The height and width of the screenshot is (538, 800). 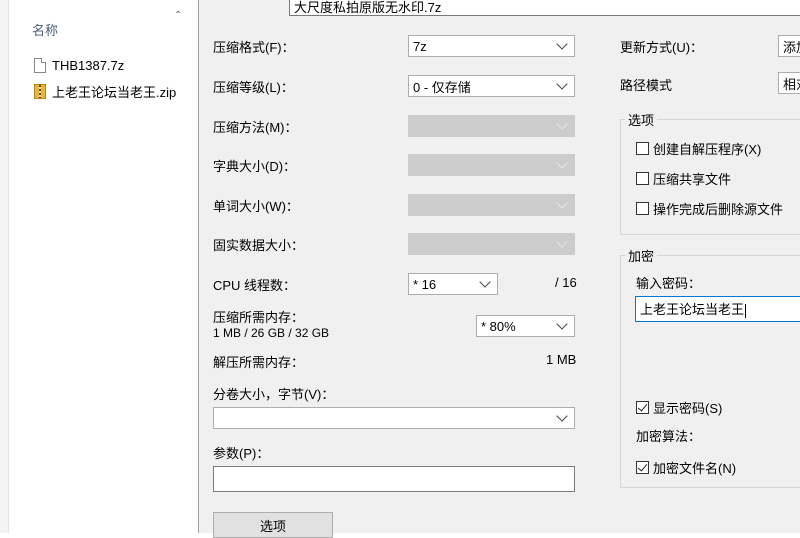 I want to click on file-icon, so click(x=40, y=65).